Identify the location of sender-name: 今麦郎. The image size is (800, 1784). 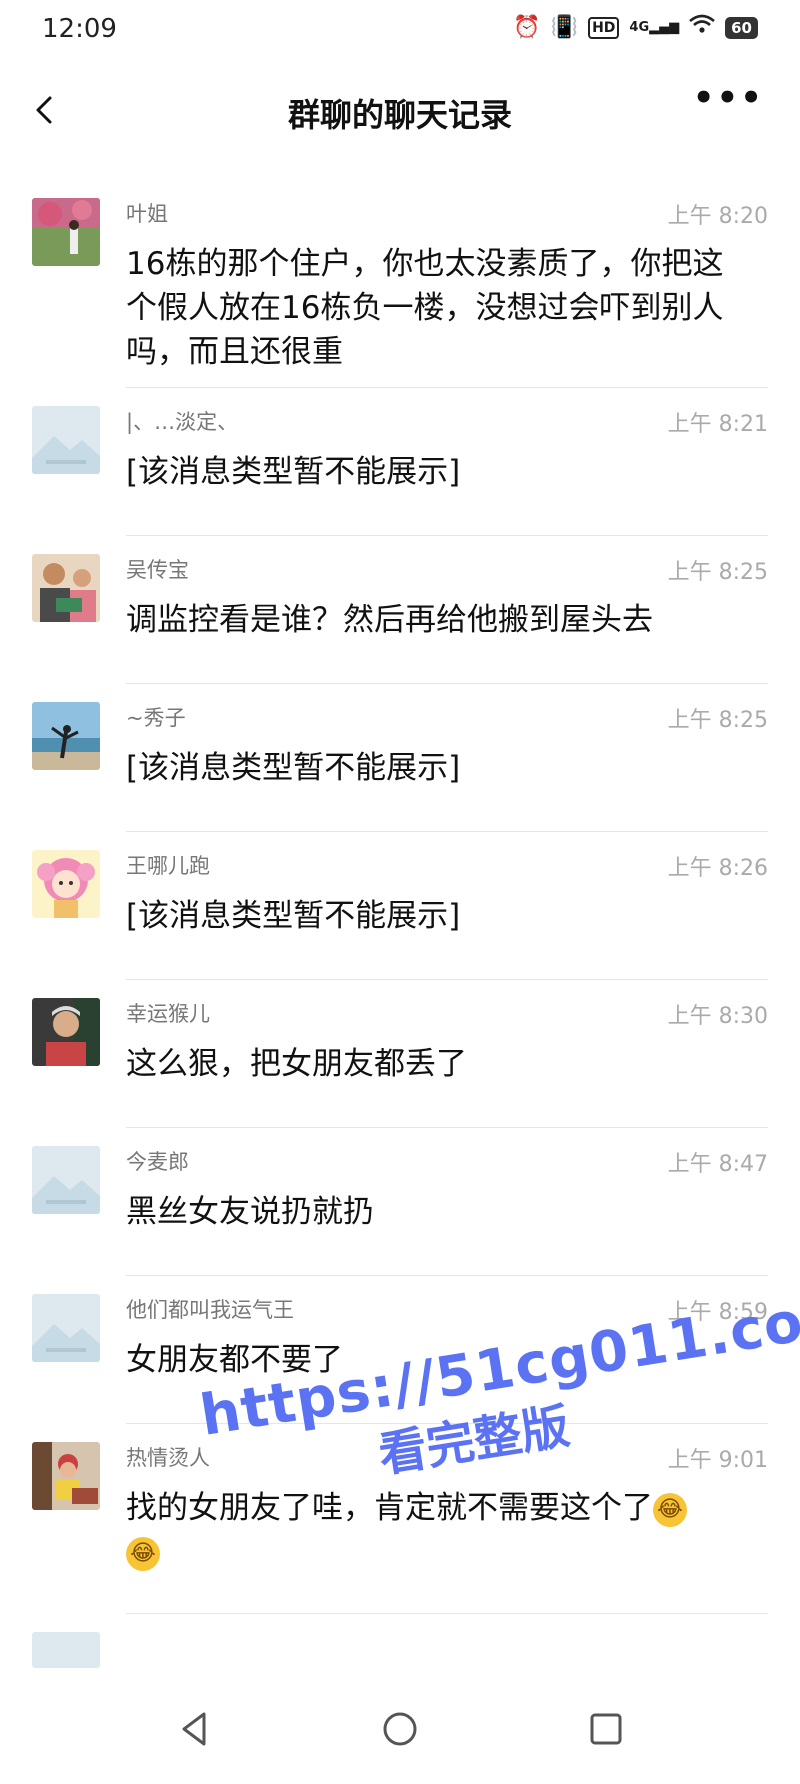
(157, 1162).